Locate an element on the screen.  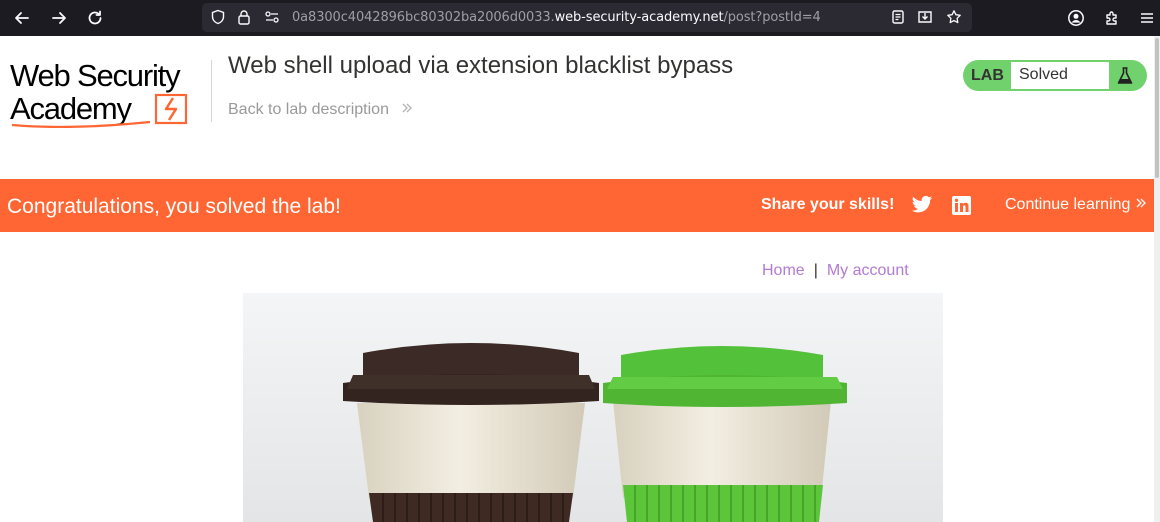
url-prefix: 0a8300c4042896bc80302ba2006d0033. is located at coordinates (423, 17).